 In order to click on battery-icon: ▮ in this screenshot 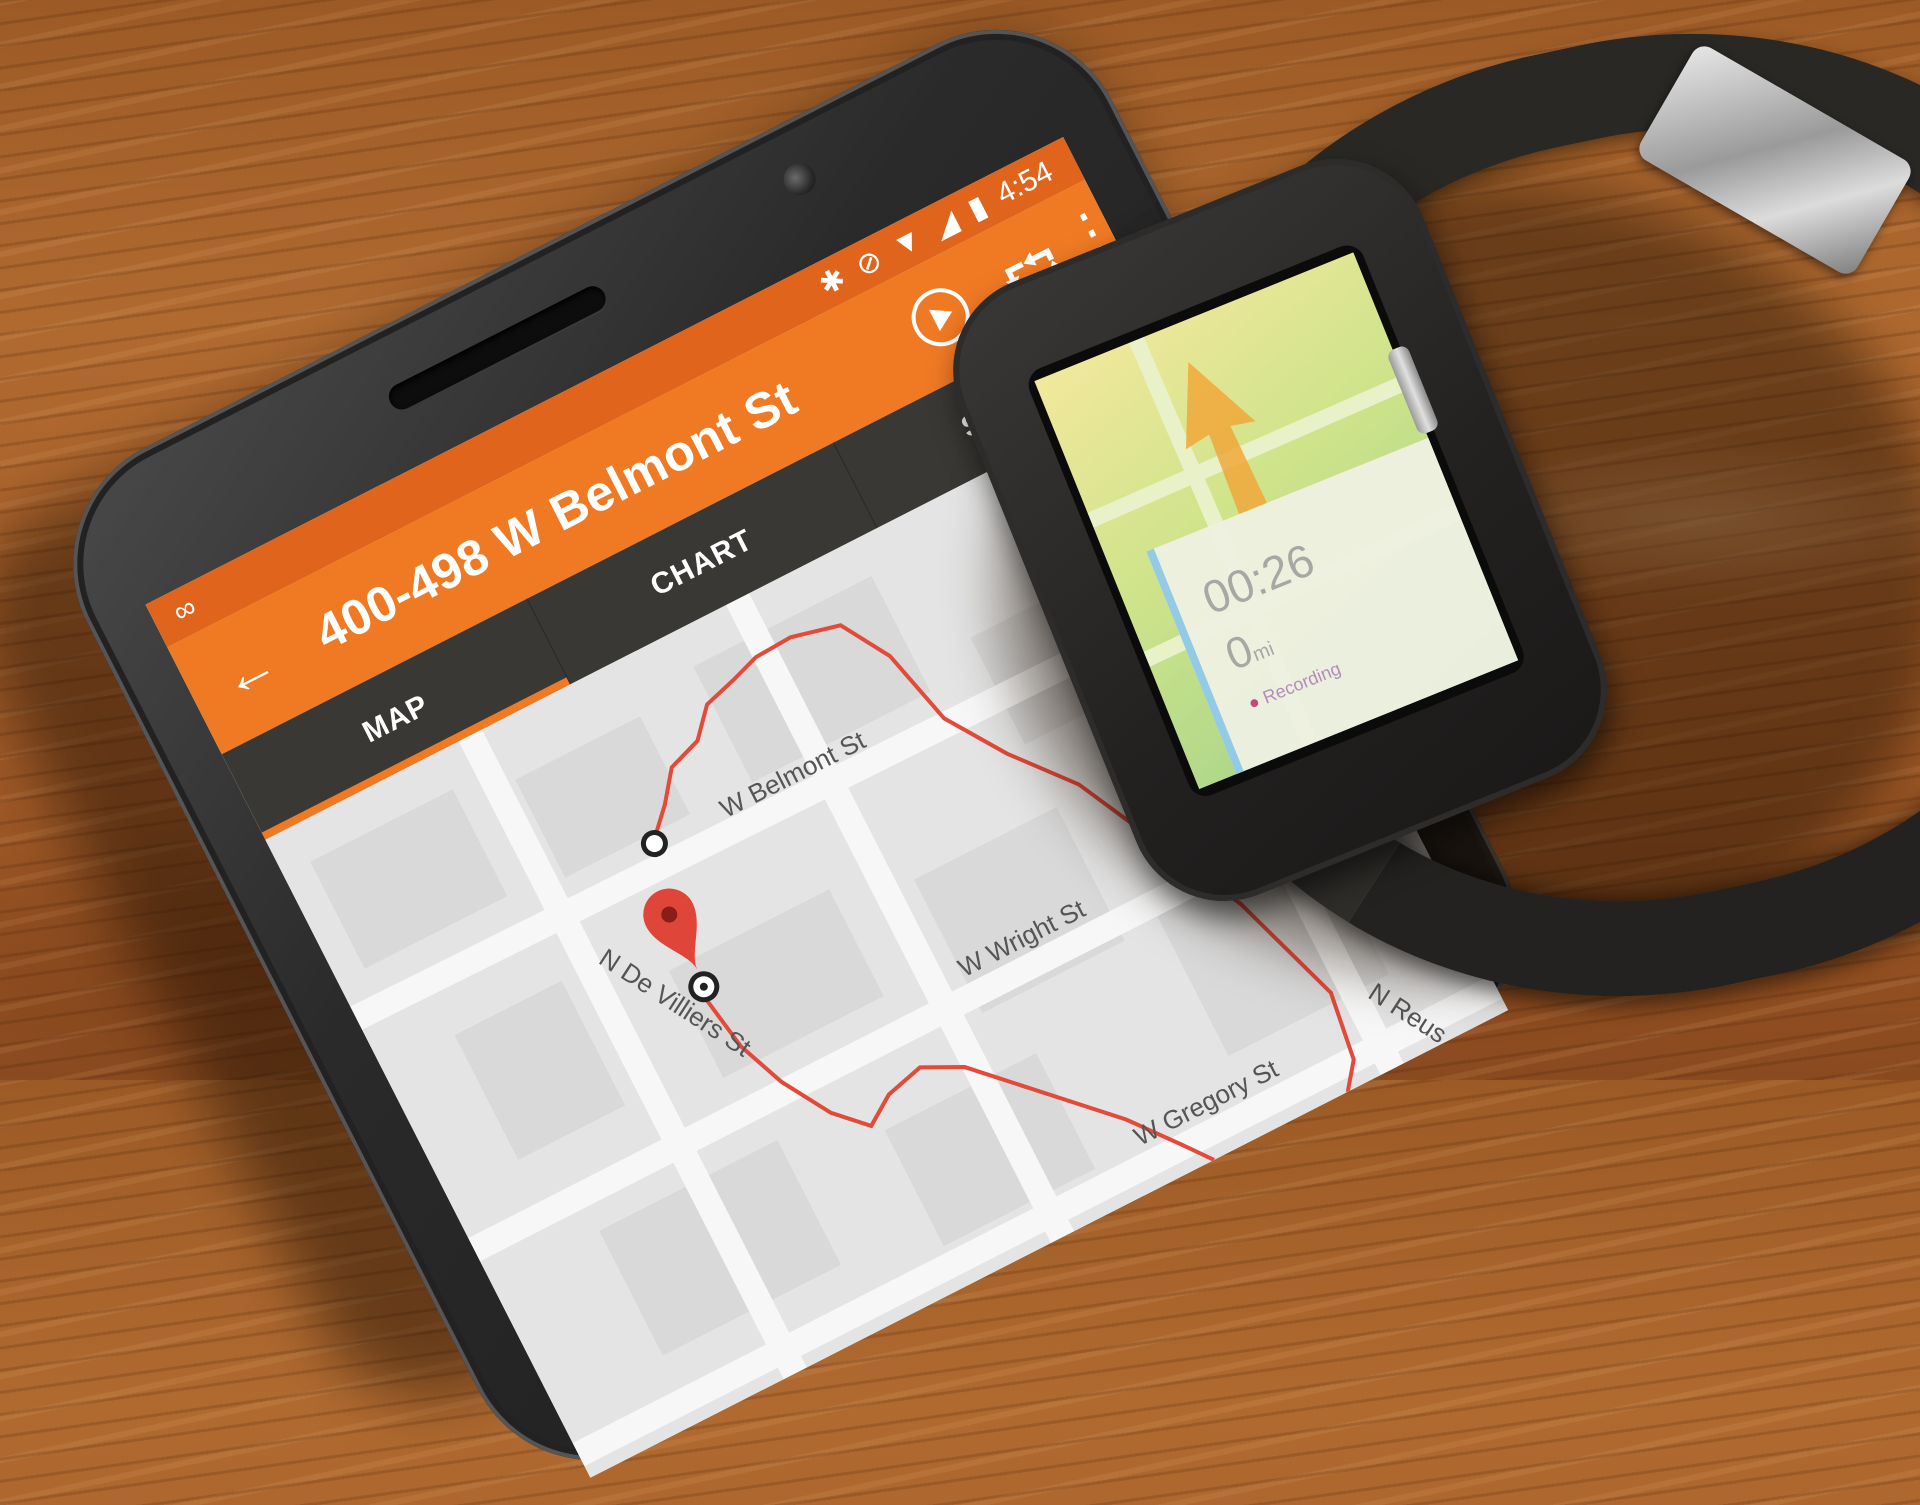, I will do `click(977, 208)`.